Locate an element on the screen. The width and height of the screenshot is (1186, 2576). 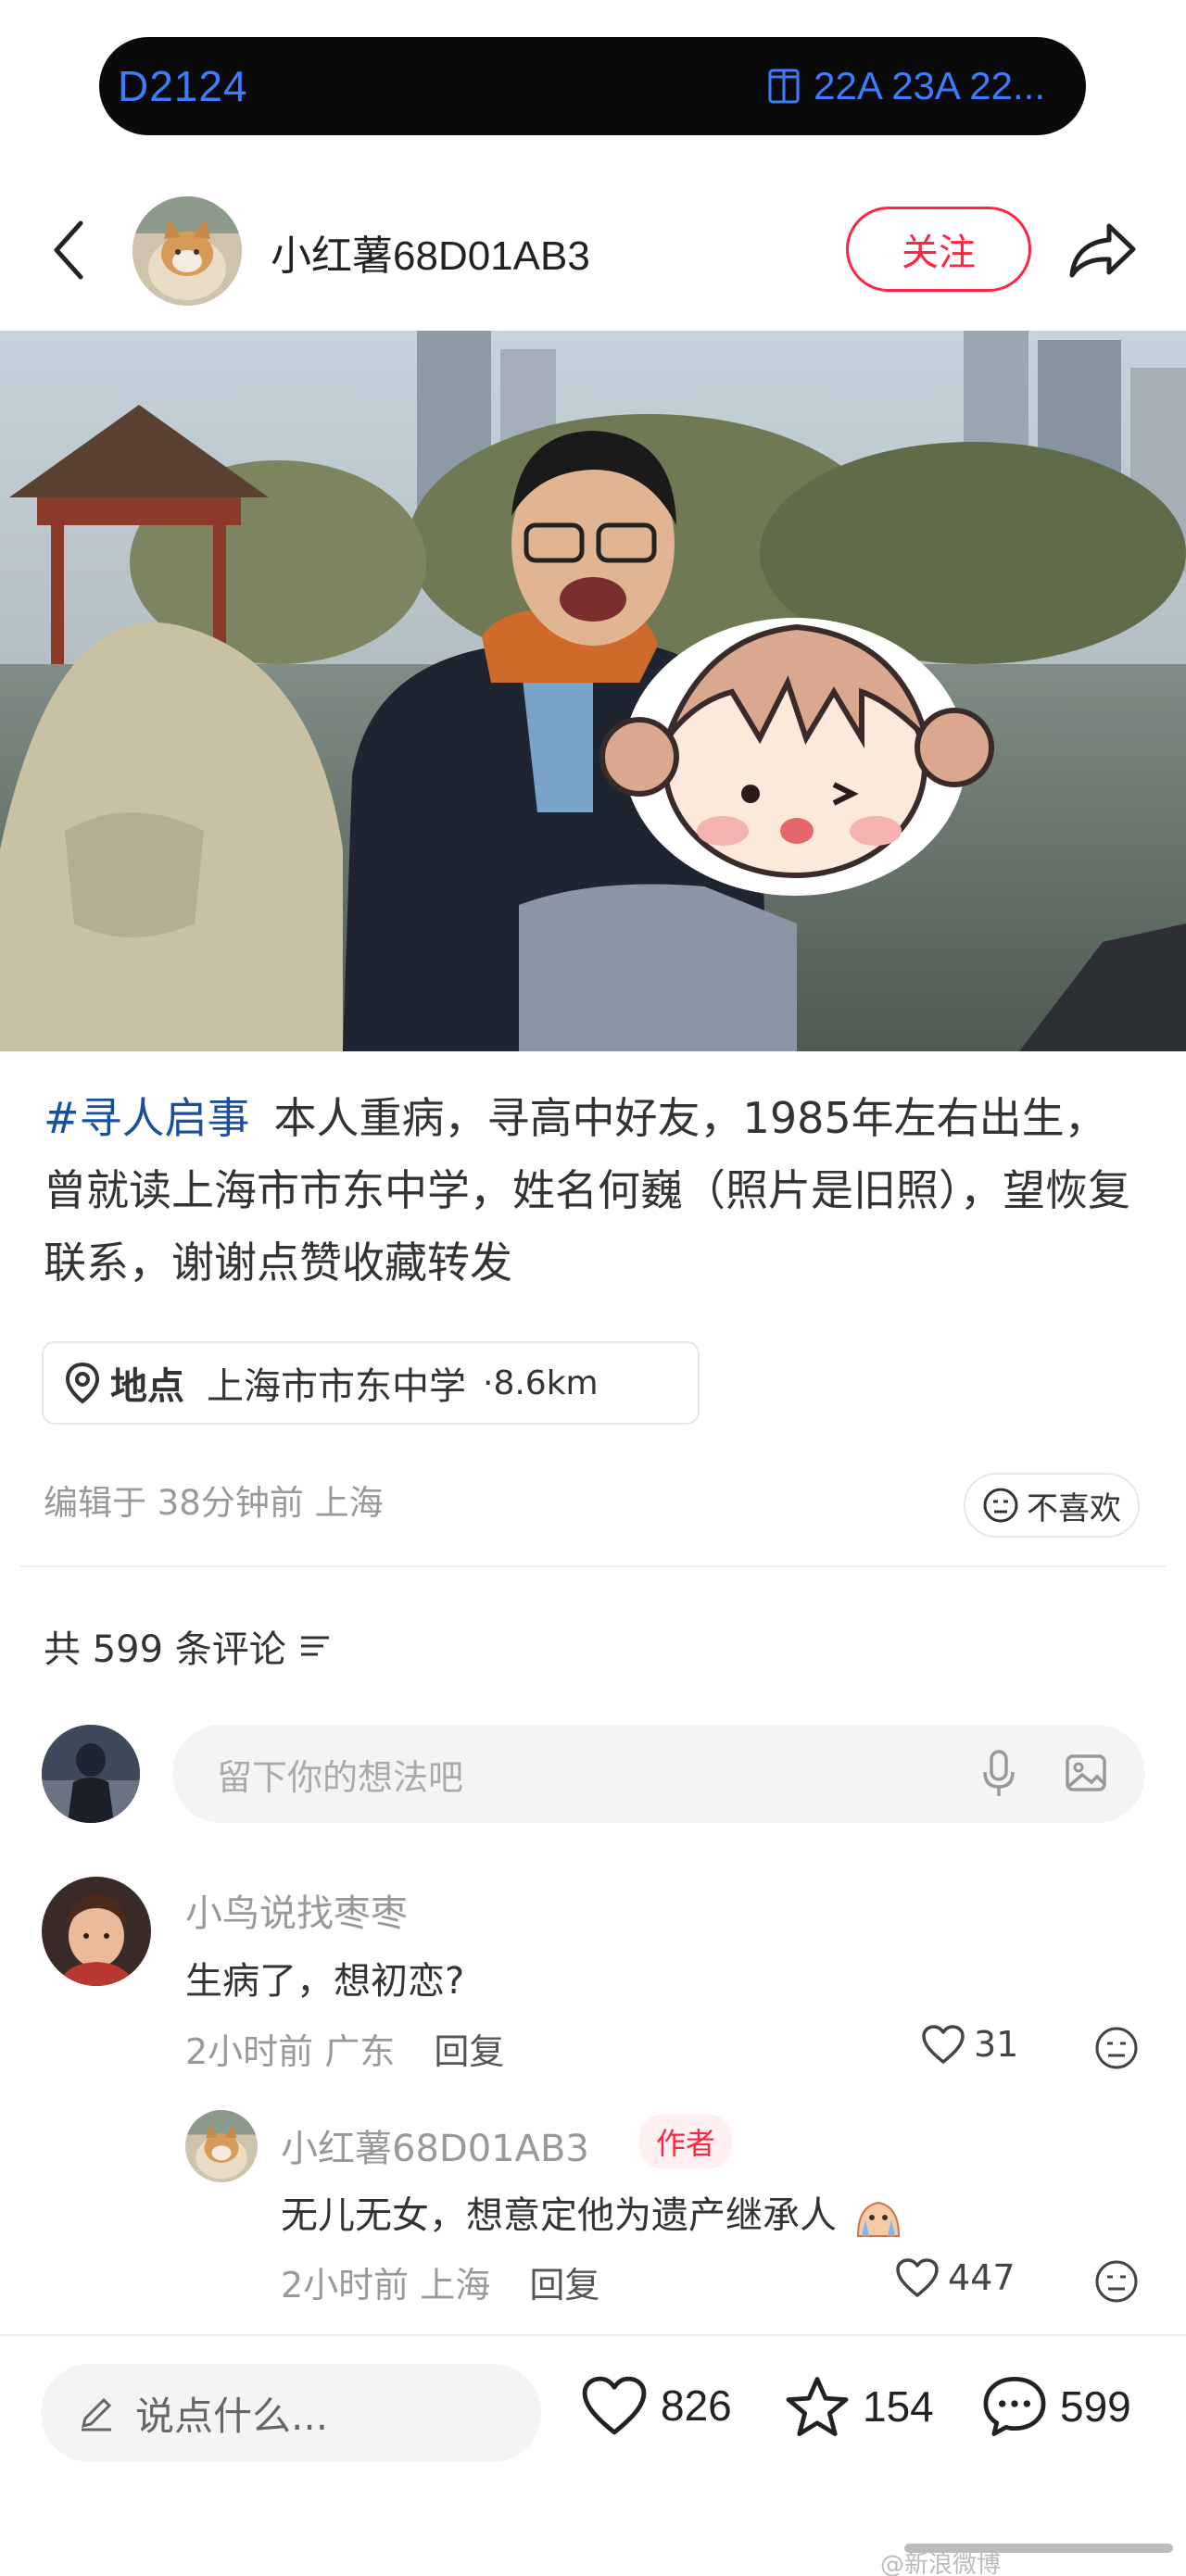
like-button: 826 is located at coordinates (655, 2405).